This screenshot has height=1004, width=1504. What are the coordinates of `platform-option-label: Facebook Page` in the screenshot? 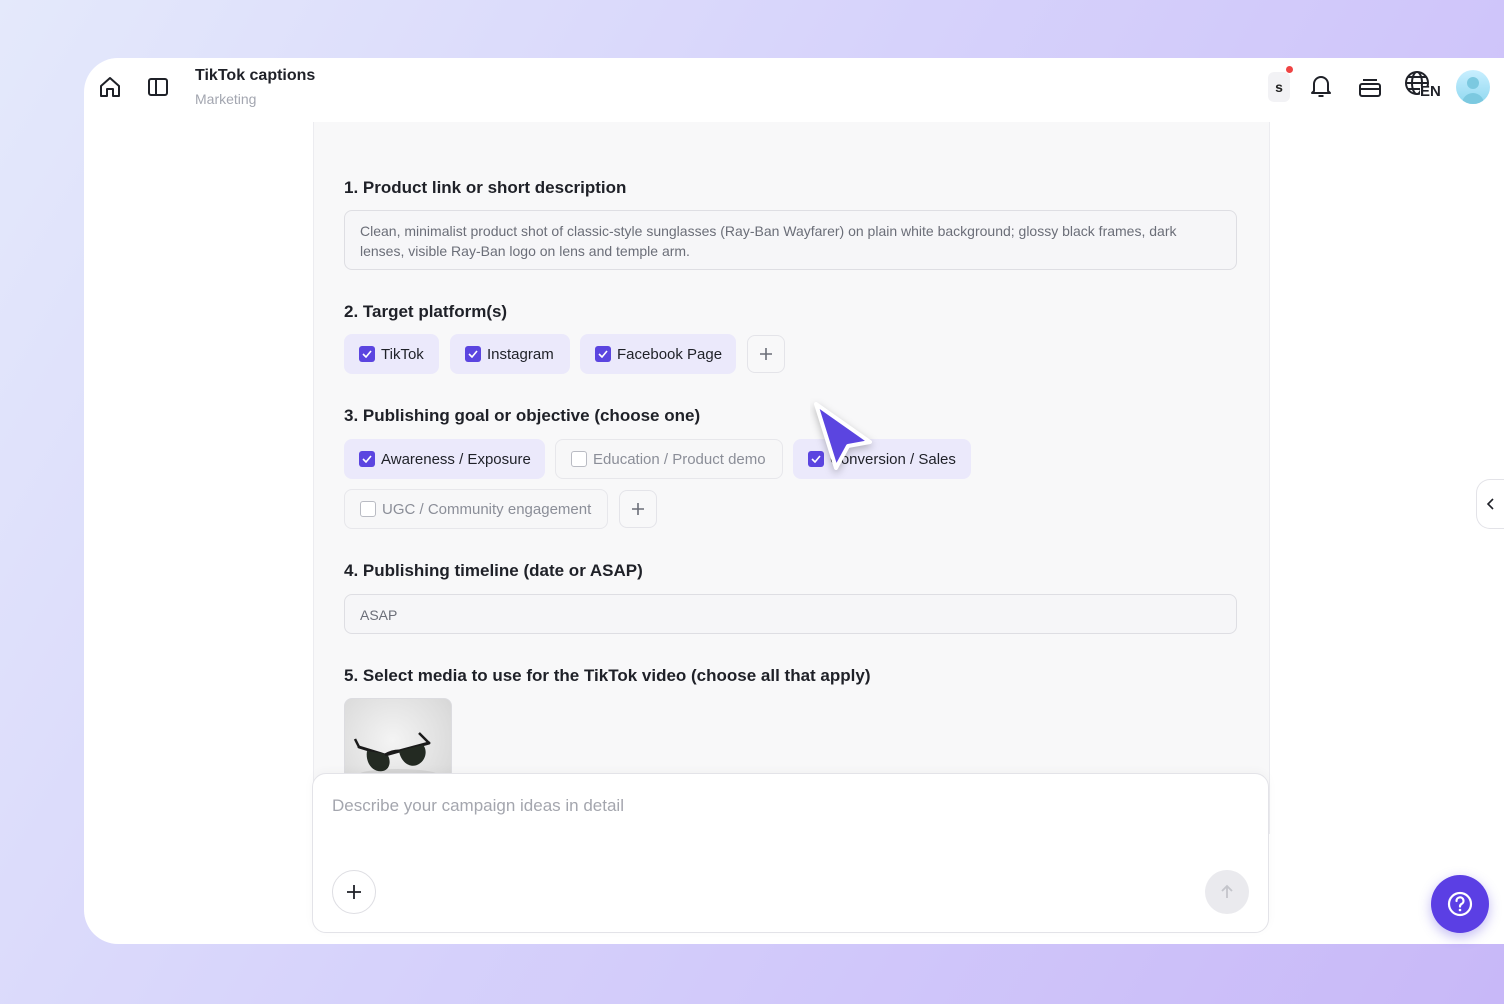 It's located at (670, 354).